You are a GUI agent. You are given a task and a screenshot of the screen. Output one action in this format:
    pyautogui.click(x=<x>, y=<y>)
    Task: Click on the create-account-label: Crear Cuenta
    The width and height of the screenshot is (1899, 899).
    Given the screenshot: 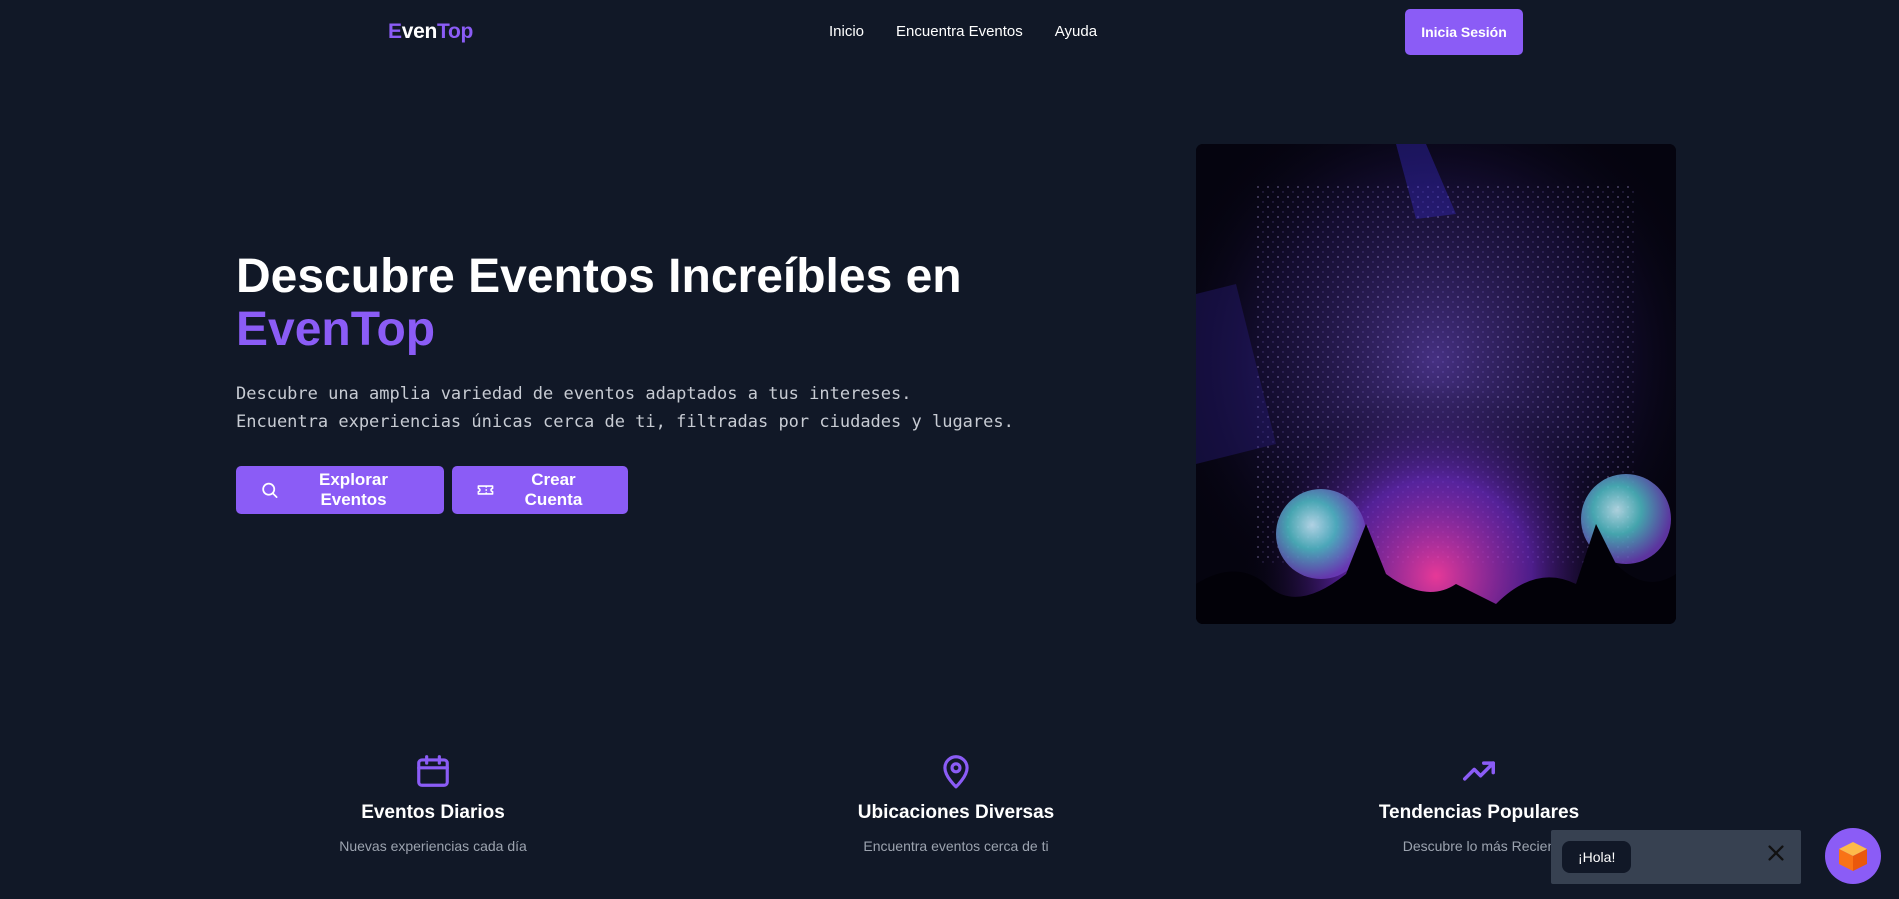 What is the action you would take?
    pyautogui.click(x=553, y=489)
    